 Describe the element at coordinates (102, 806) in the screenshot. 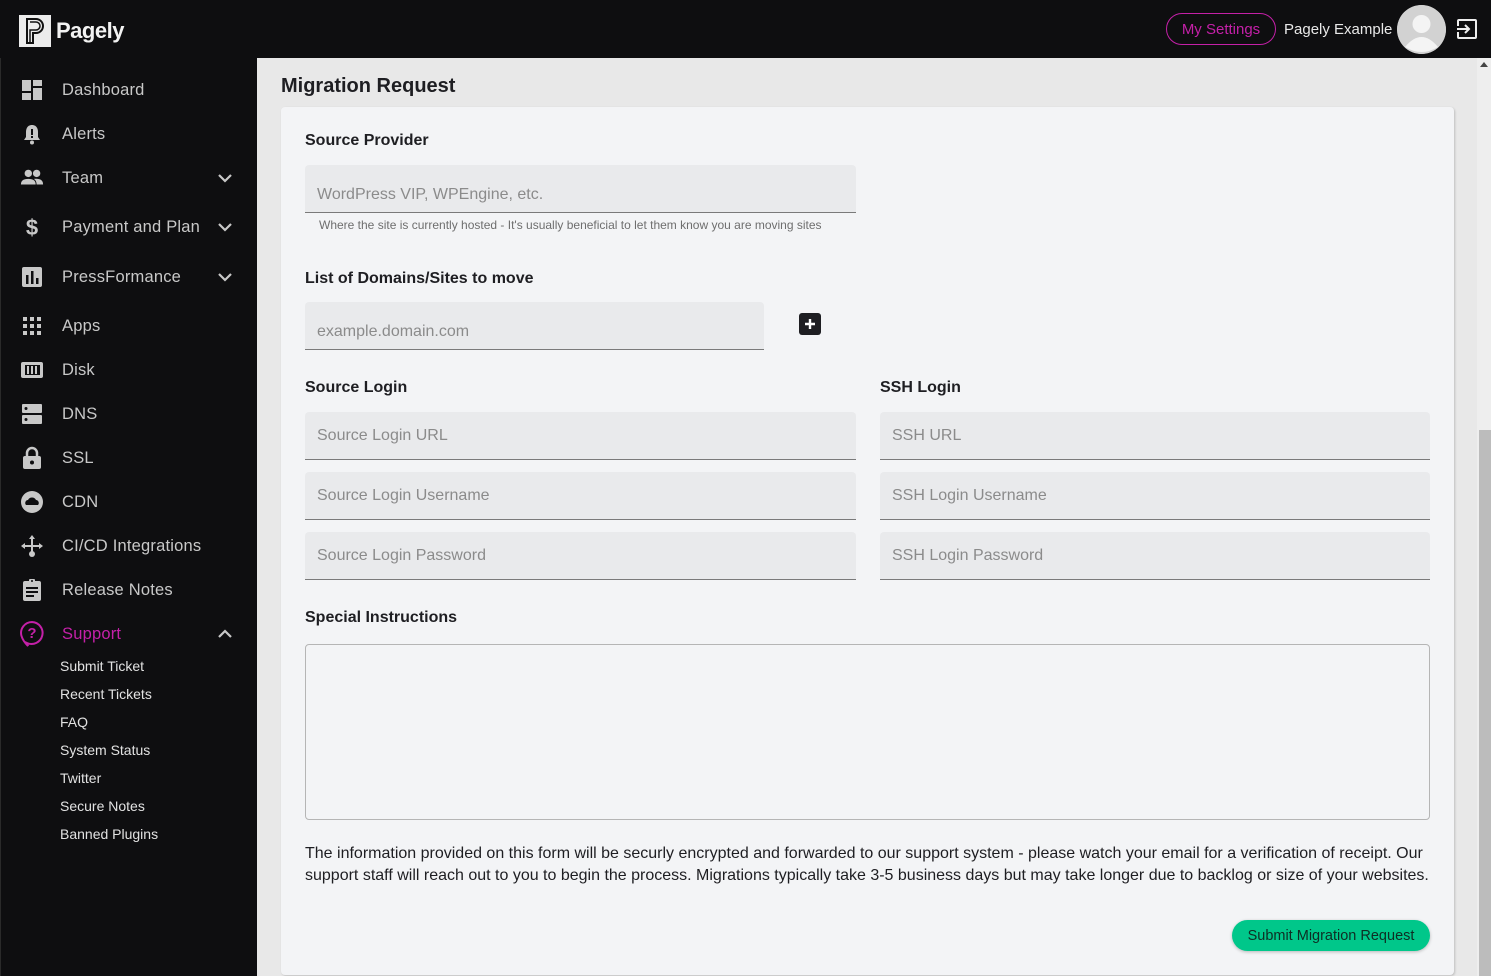

I see `sidebar-subitem-secure-notes: Secure Notes` at that location.